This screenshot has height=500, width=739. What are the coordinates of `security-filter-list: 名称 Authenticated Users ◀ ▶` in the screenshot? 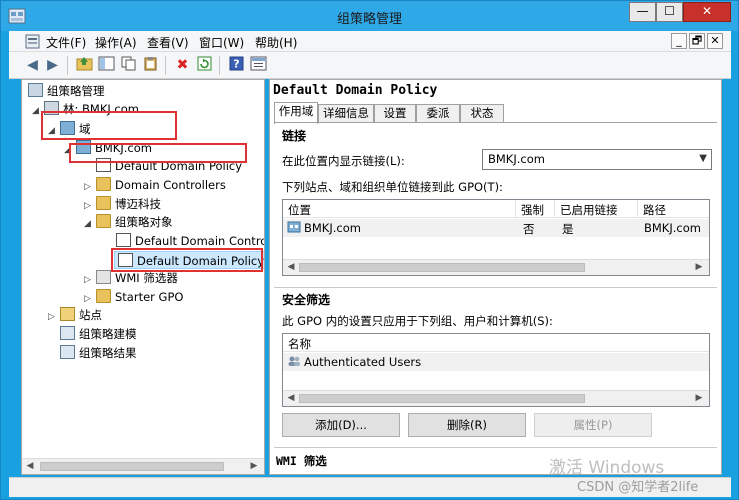 It's located at (496, 370).